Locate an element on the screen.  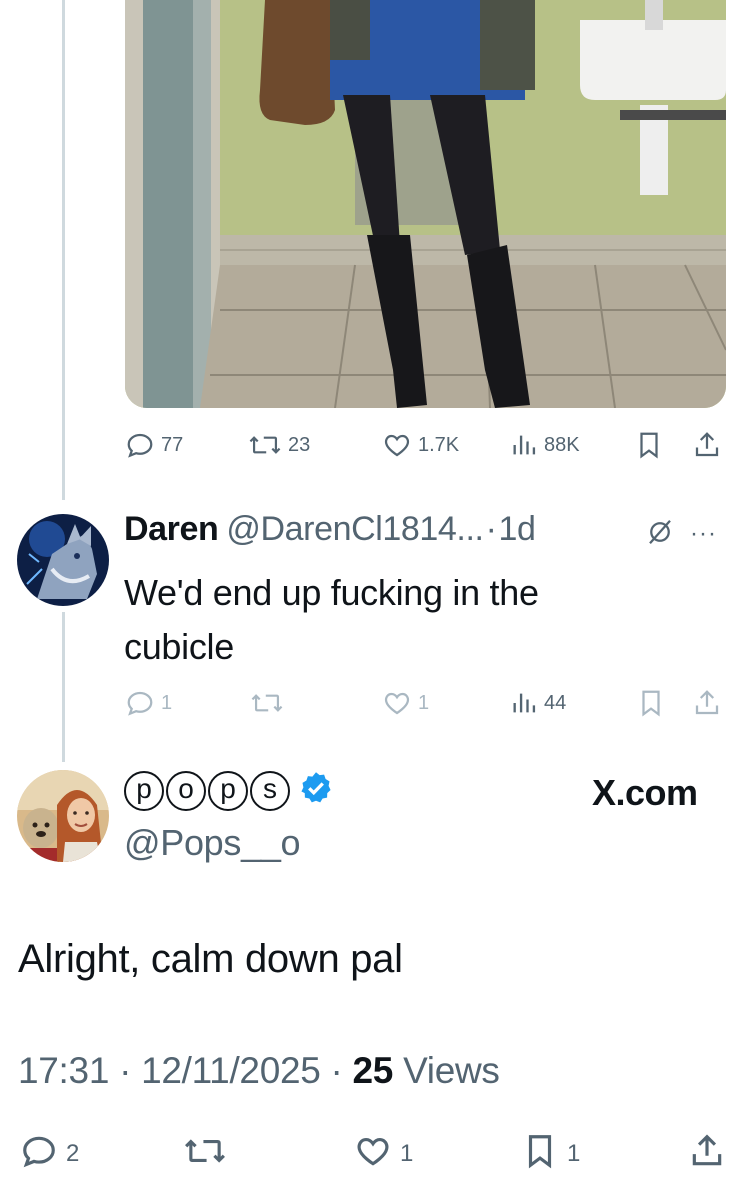
tweet-date: 12/11/2025 is located at coordinates (231, 1070).